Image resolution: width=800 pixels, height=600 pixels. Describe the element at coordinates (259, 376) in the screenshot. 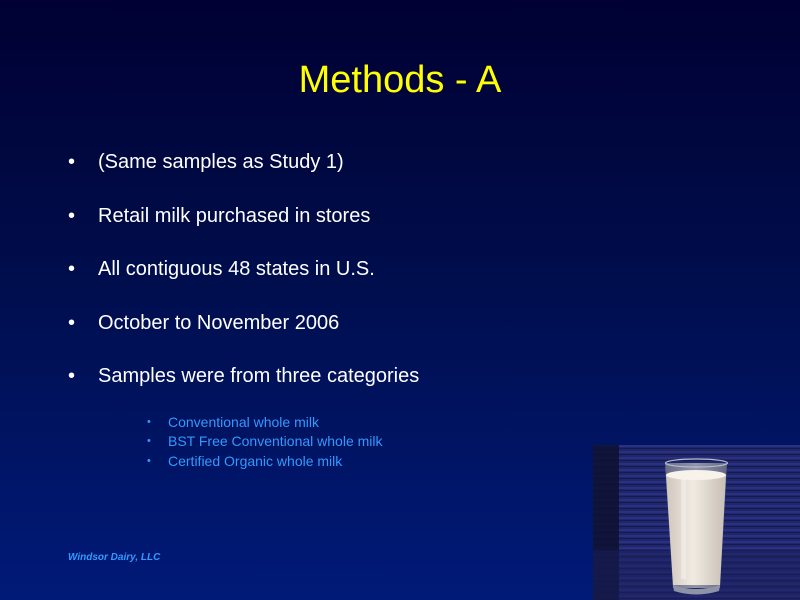

I see `bullet-text: Samples were from three categories` at that location.